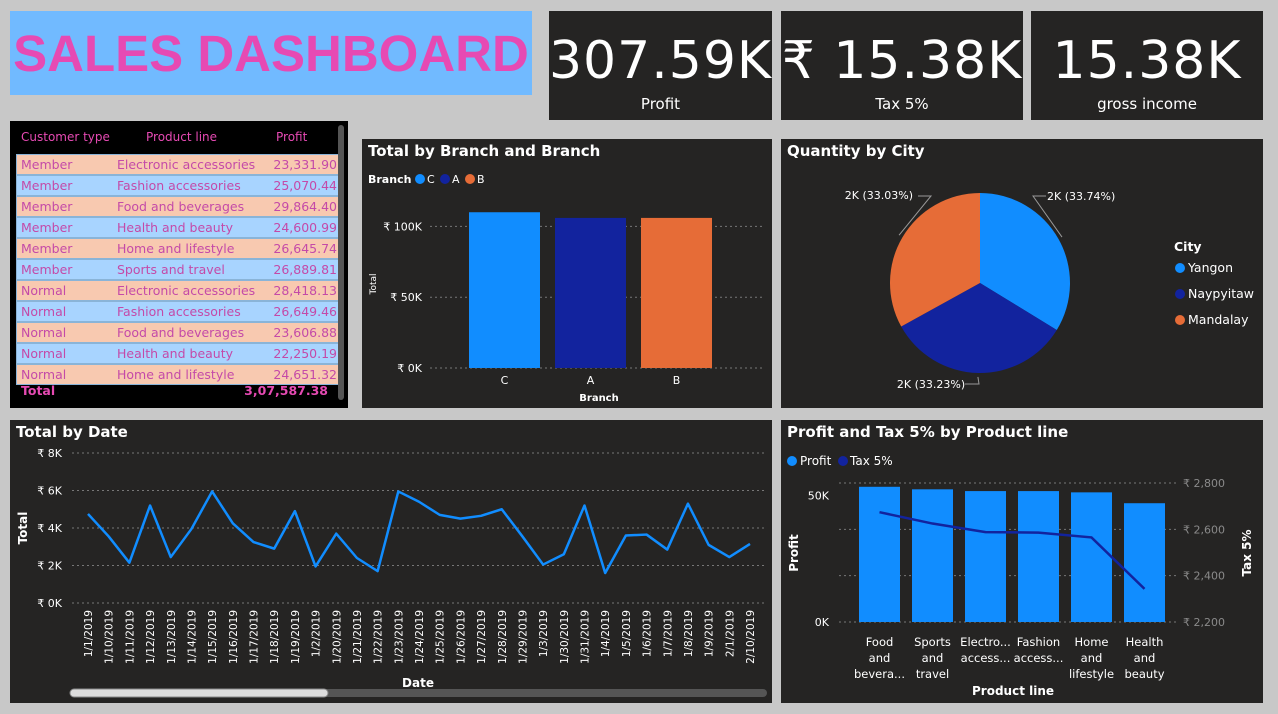  Describe the element at coordinates (89, 633) in the screenshot. I see `x-tick-label: 1/1/2019` at that location.